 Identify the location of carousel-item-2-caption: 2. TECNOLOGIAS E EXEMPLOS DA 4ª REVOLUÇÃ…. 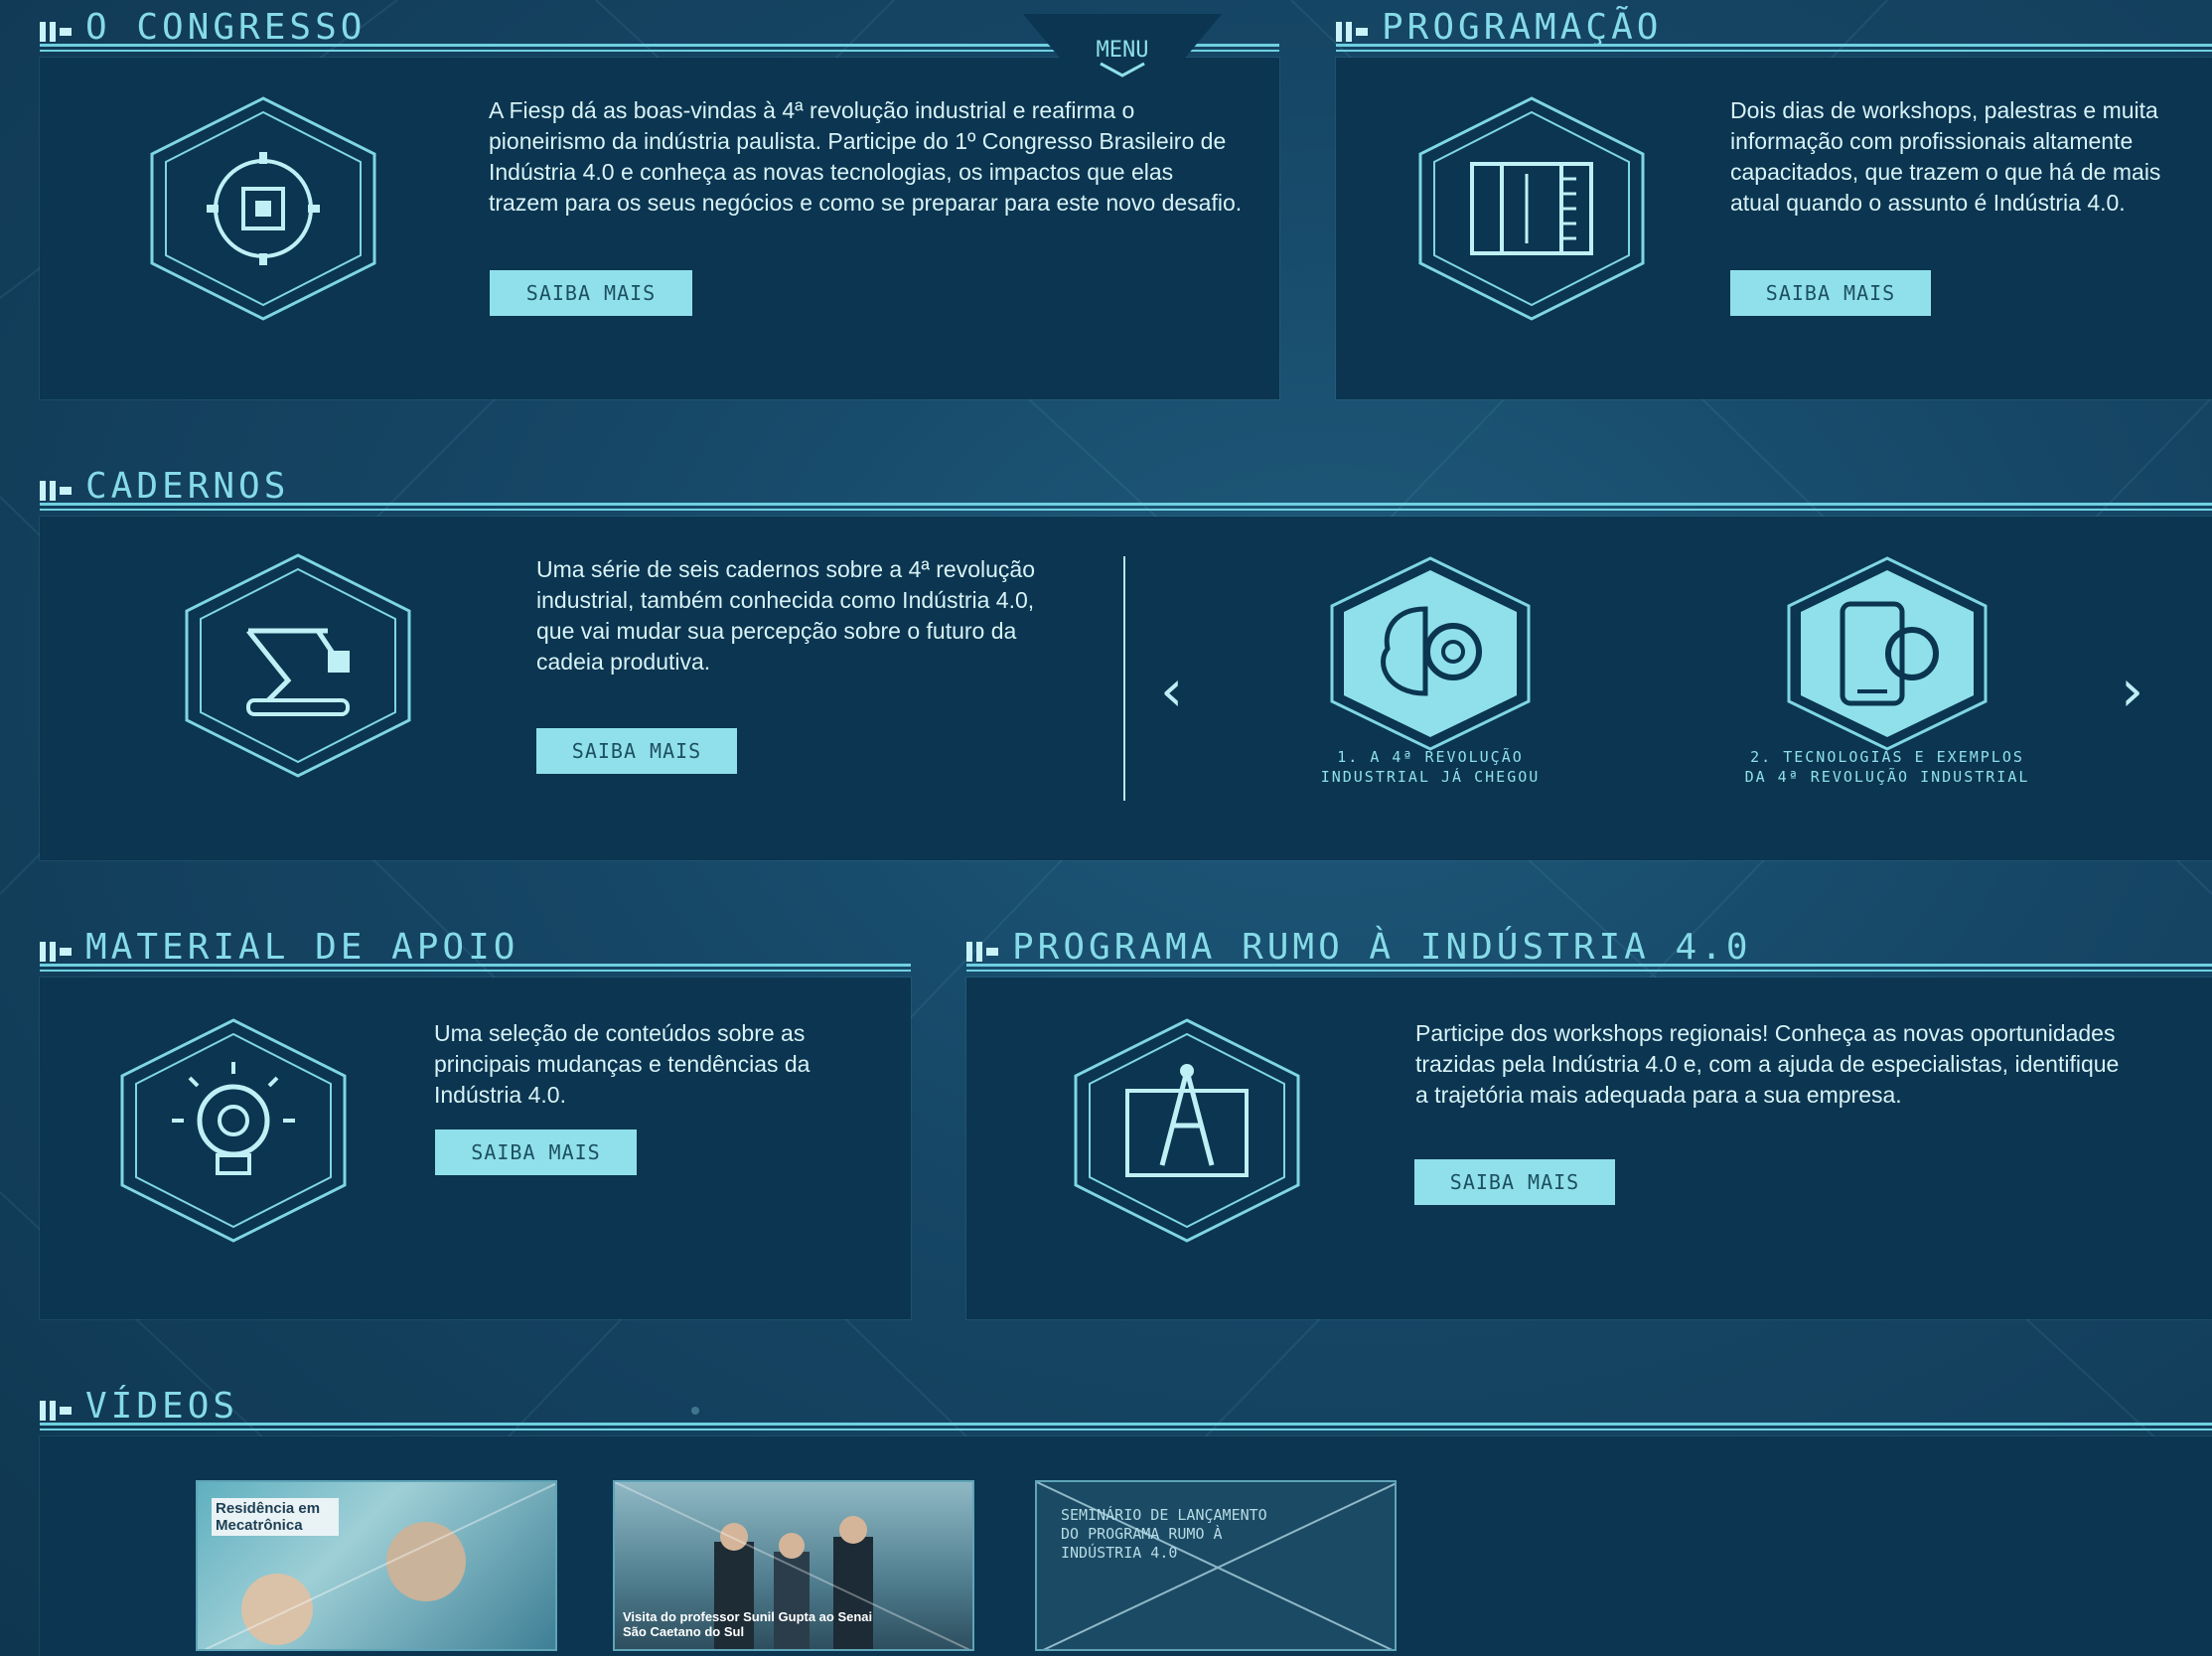
(1887, 767).